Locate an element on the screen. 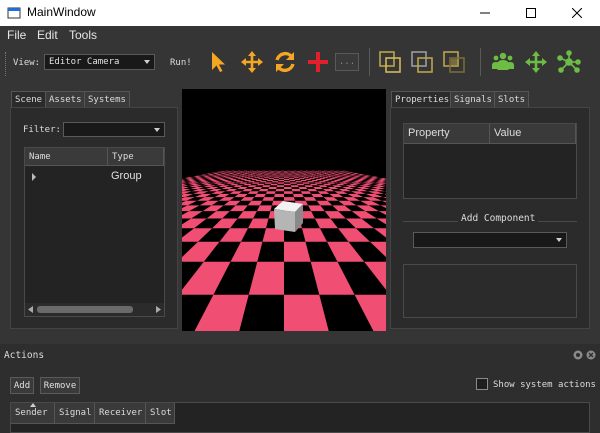 The height and width of the screenshot is (433, 600). cube-object is located at coordinates (288, 216).